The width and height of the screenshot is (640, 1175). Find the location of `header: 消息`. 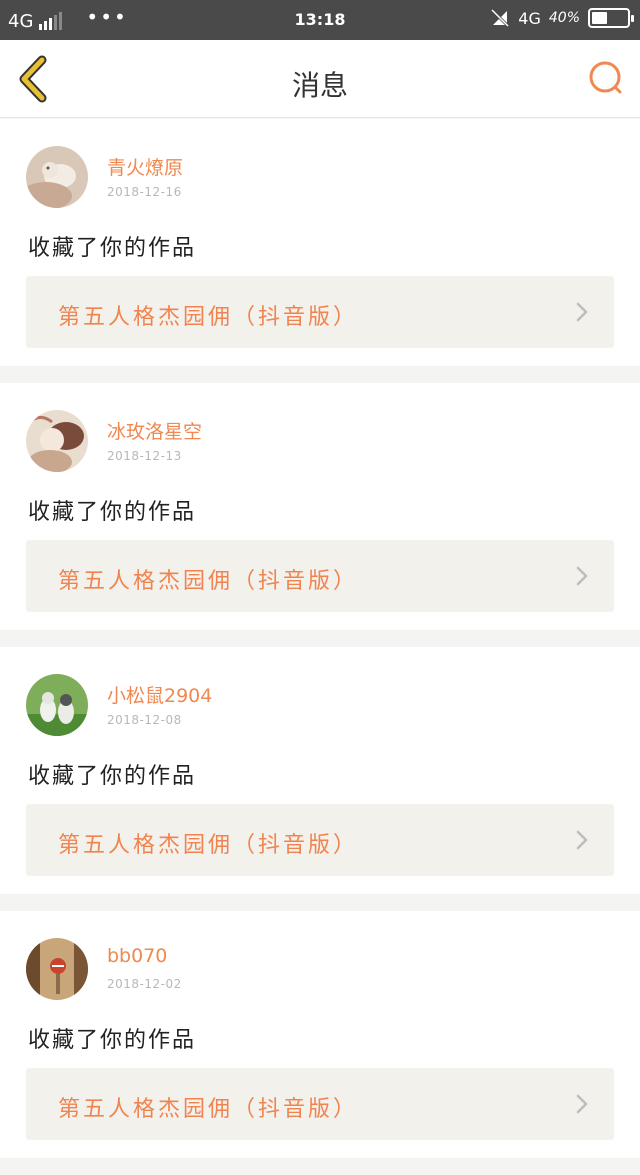

header: 消息 is located at coordinates (320, 79).